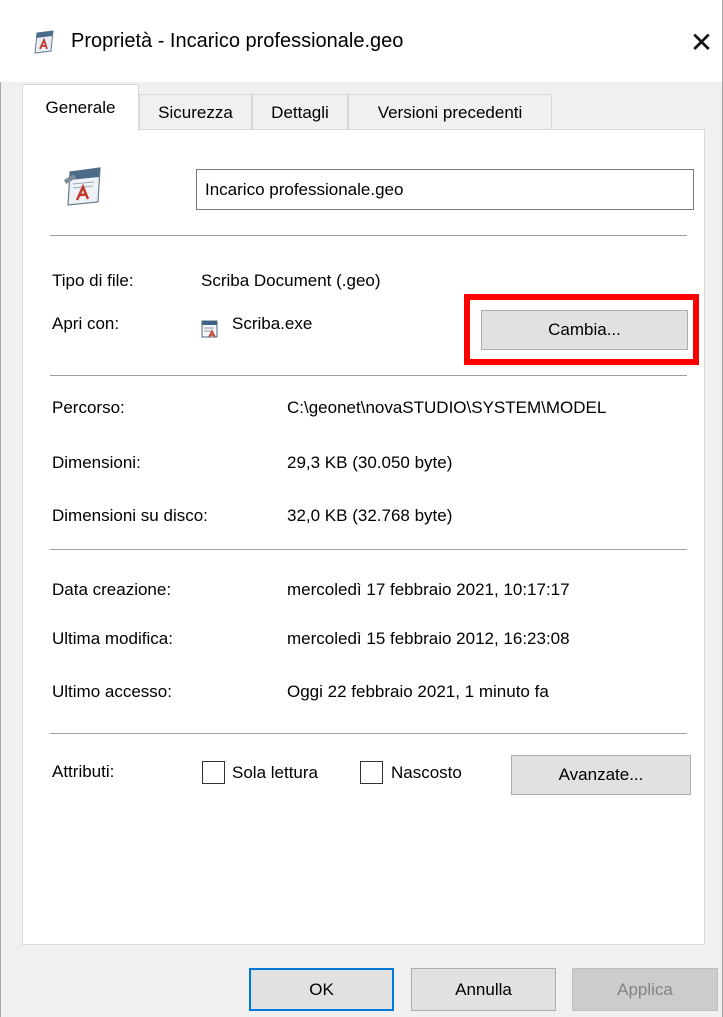 The height and width of the screenshot is (1017, 723). I want to click on close-button: ✕, so click(701, 42).